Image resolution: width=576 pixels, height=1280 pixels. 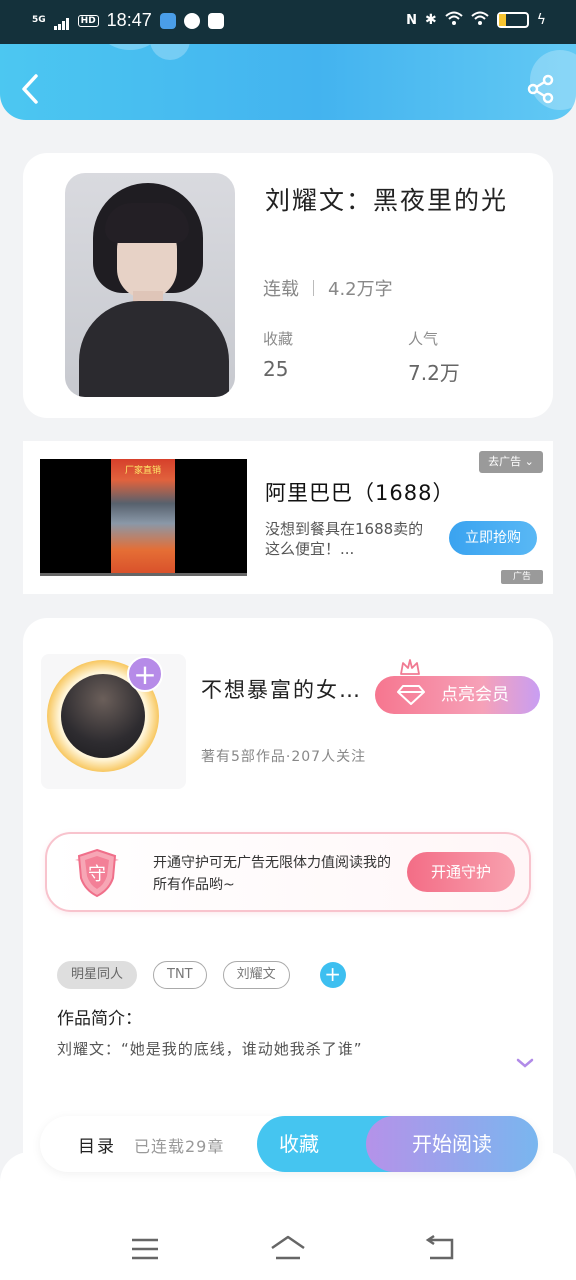 What do you see at coordinates (541, 20) in the screenshot?
I see `charging-icon: ϟ` at bounding box center [541, 20].